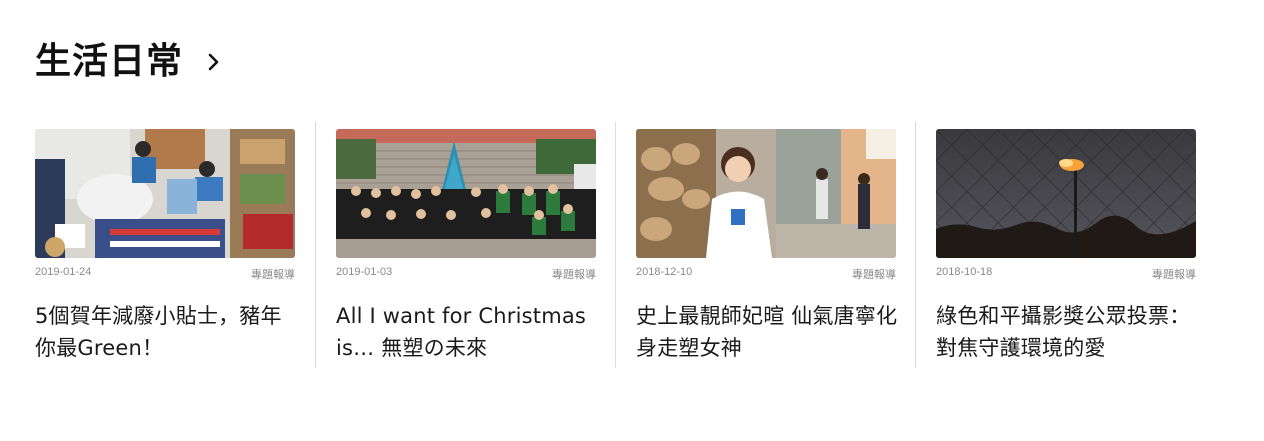 Image resolution: width=1264 pixels, height=441 pixels. Describe the element at coordinates (166, 332) in the screenshot. I see `article-title: 5個賀年減廢小貼士，豬年你最Green！` at that location.